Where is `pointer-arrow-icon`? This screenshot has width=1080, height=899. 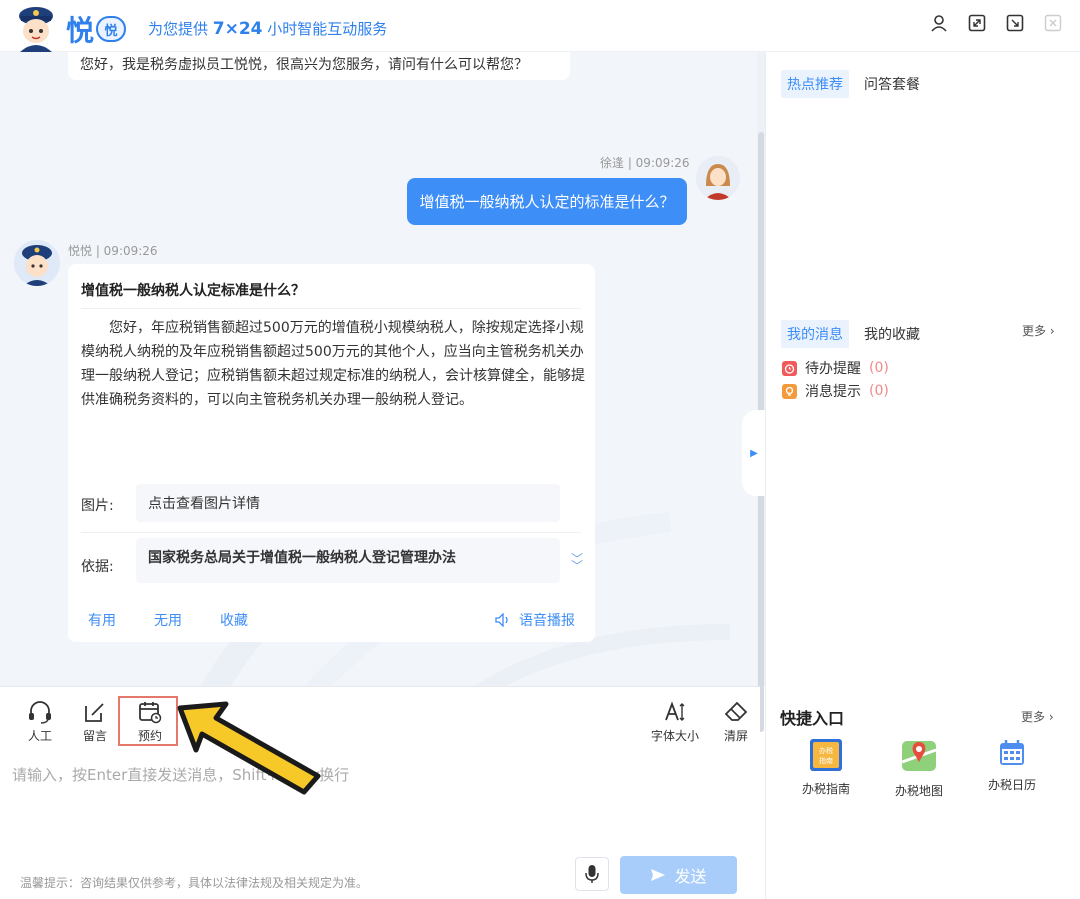
pointer-arrow-icon is located at coordinates (249, 748).